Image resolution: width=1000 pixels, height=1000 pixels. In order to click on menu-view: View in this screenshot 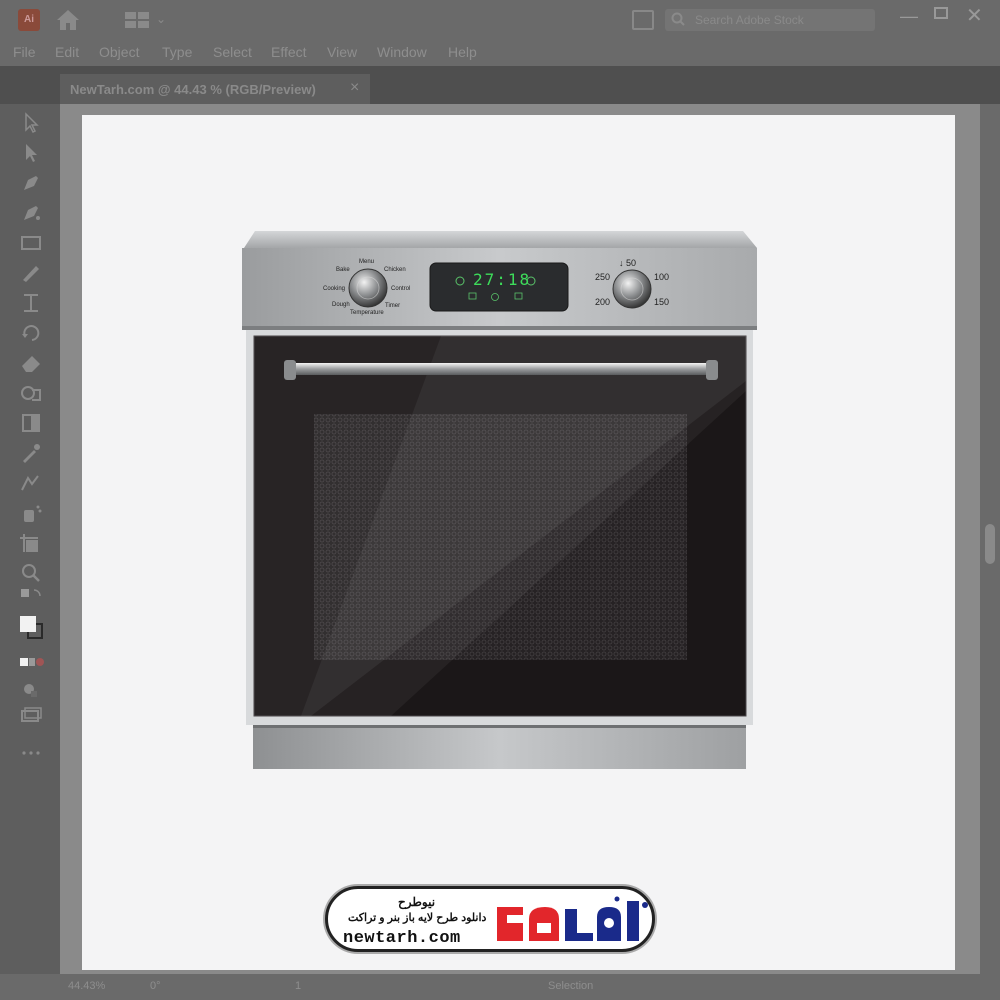, I will do `click(342, 52)`.